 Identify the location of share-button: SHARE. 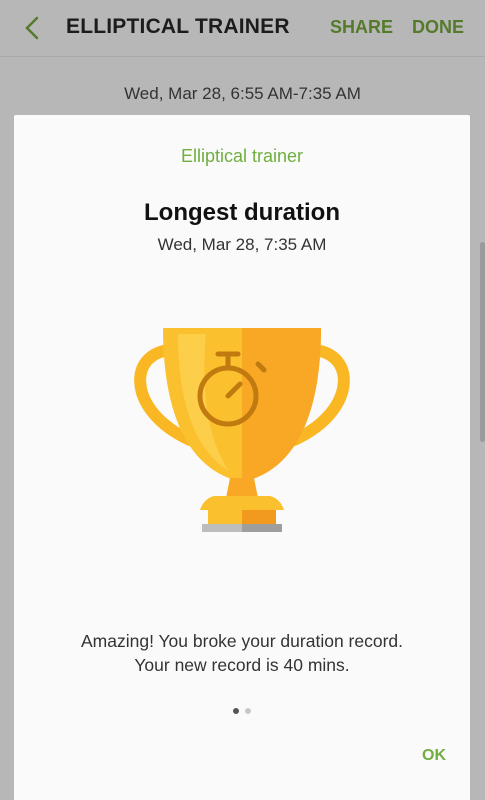
(361, 27).